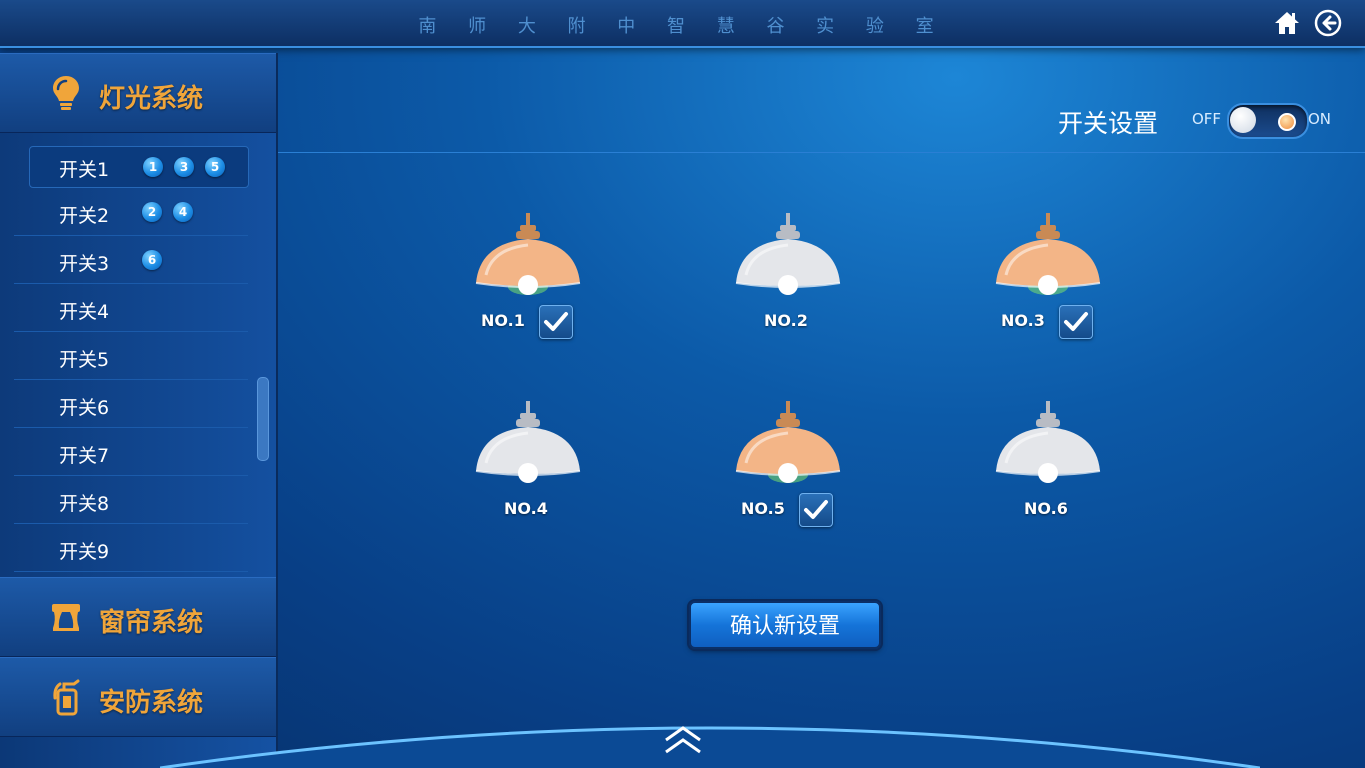 The image size is (1365, 768). What do you see at coordinates (821, 111) in the screenshot?
I see `settings-row: 开关设置 OFF ON` at bounding box center [821, 111].